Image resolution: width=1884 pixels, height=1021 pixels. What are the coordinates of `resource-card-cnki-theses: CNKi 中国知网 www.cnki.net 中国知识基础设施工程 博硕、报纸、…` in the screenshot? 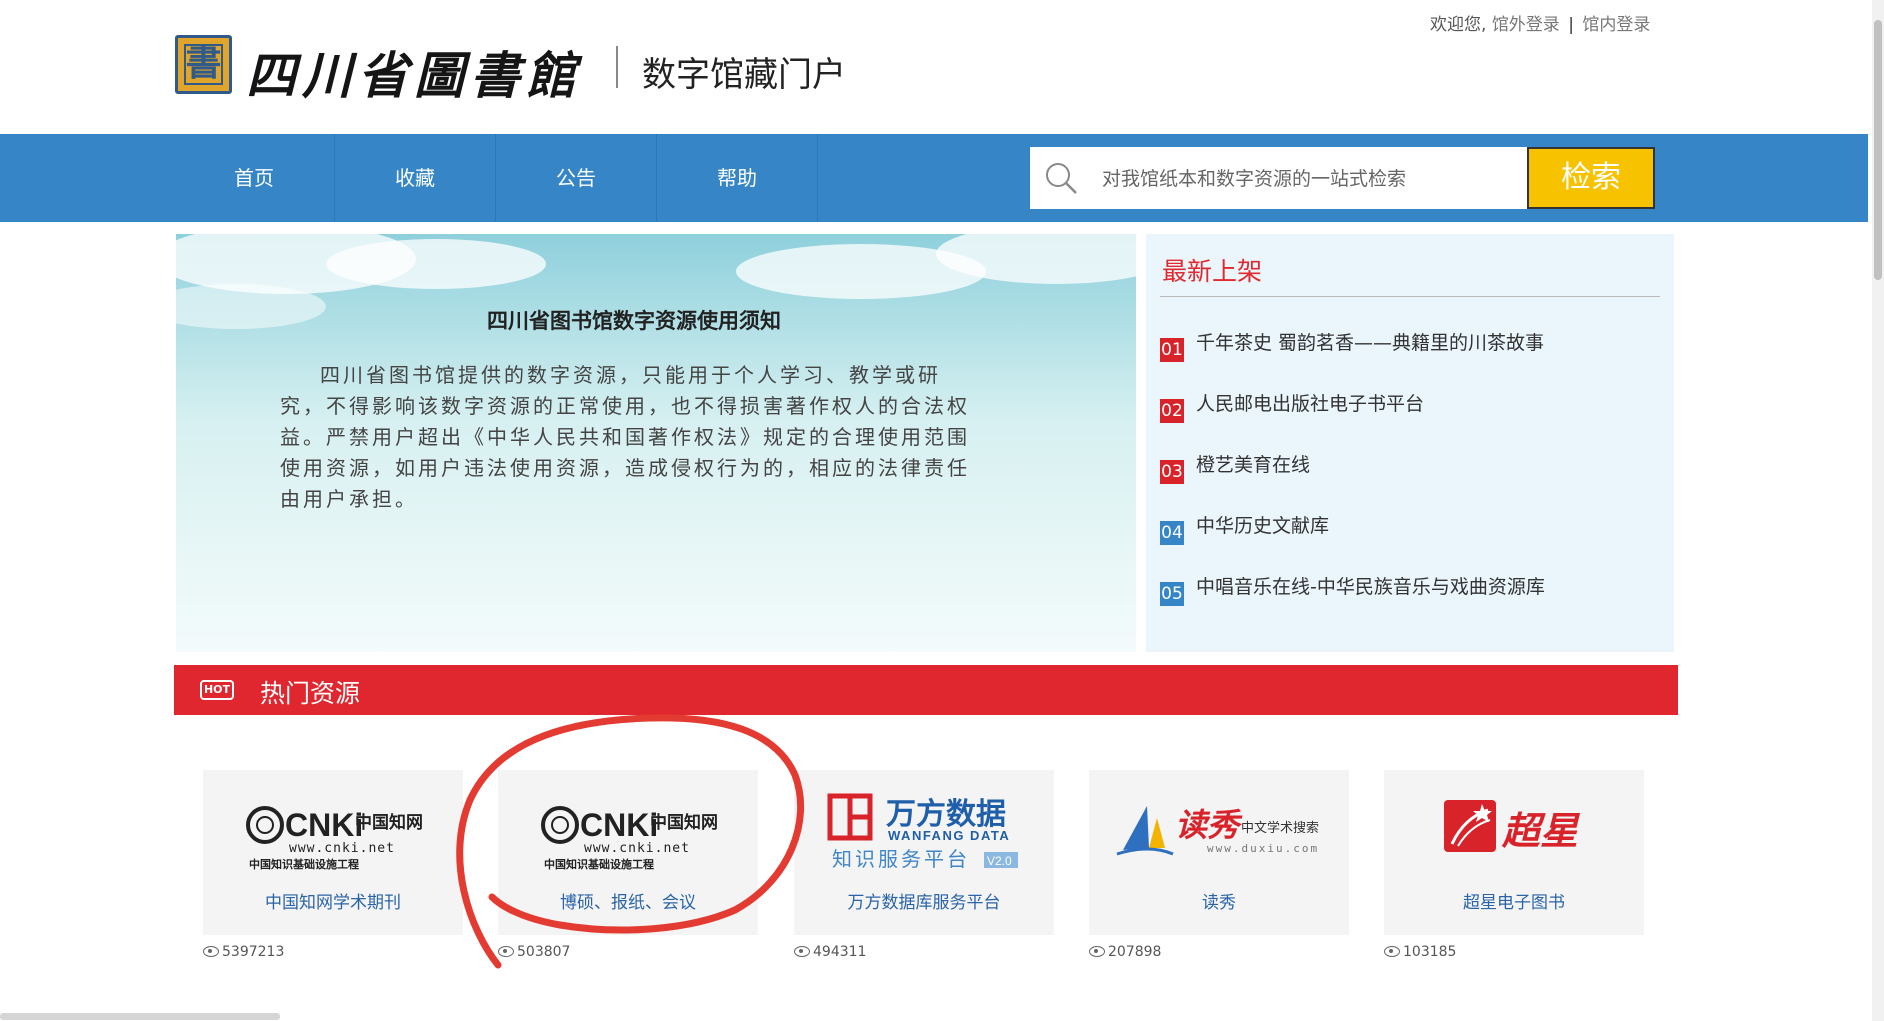 It's located at (628, 852).